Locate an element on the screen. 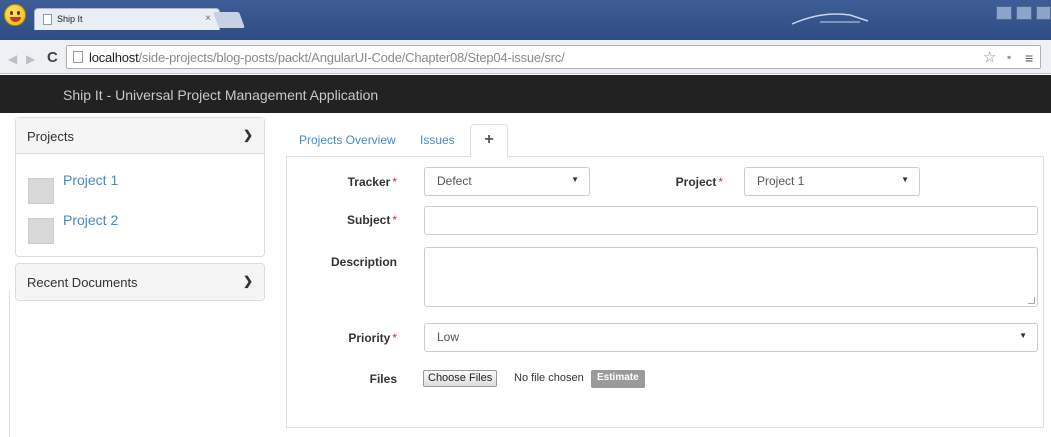 The image size is (1051, 437). project-item: Project 1 is located at coordinates (140, 188).